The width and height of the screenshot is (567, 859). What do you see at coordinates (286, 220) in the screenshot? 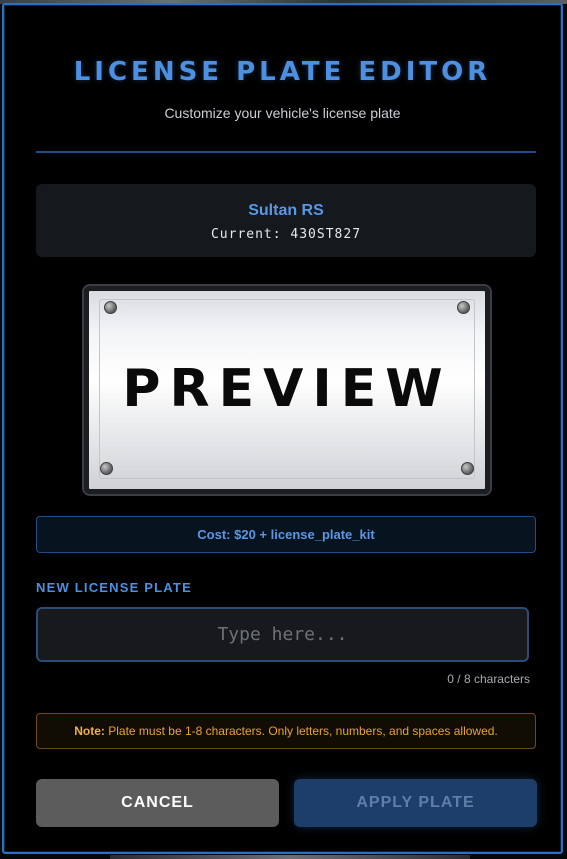
I see `vehicle-info-card: Sultan RS Current: 430ST827` at bounding box center [286, 220].